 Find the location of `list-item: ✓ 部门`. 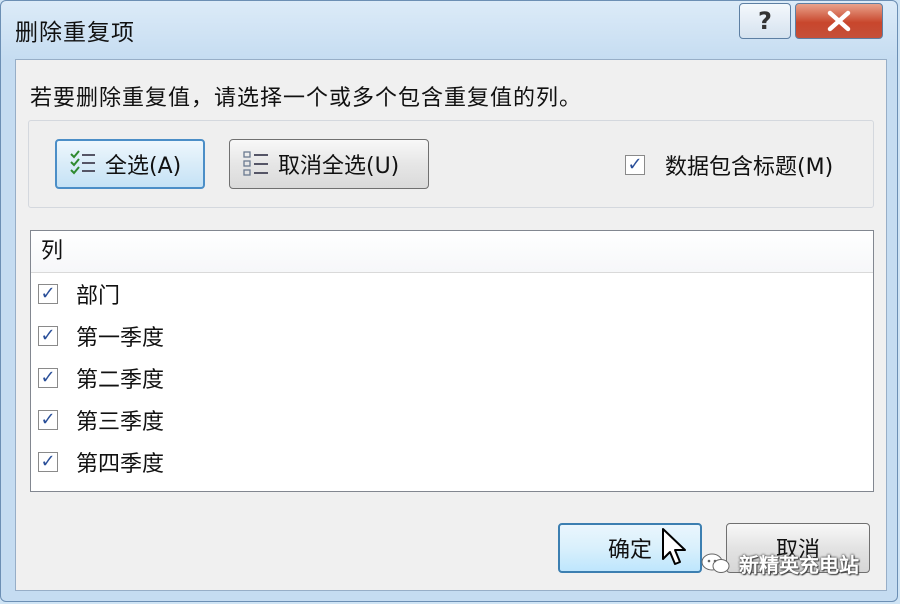

list-item: ✓ 部门 is located at coordinates (452, 294).